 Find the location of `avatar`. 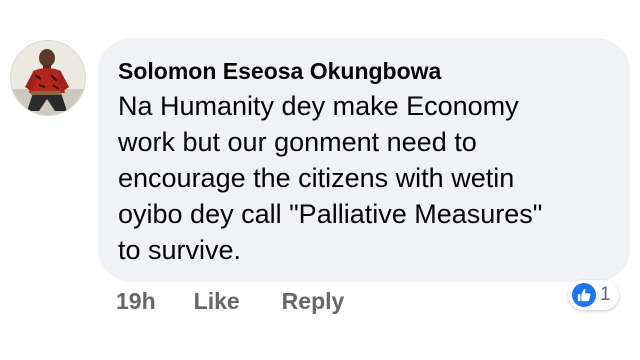

avatar is located at coordinates (48, 78).